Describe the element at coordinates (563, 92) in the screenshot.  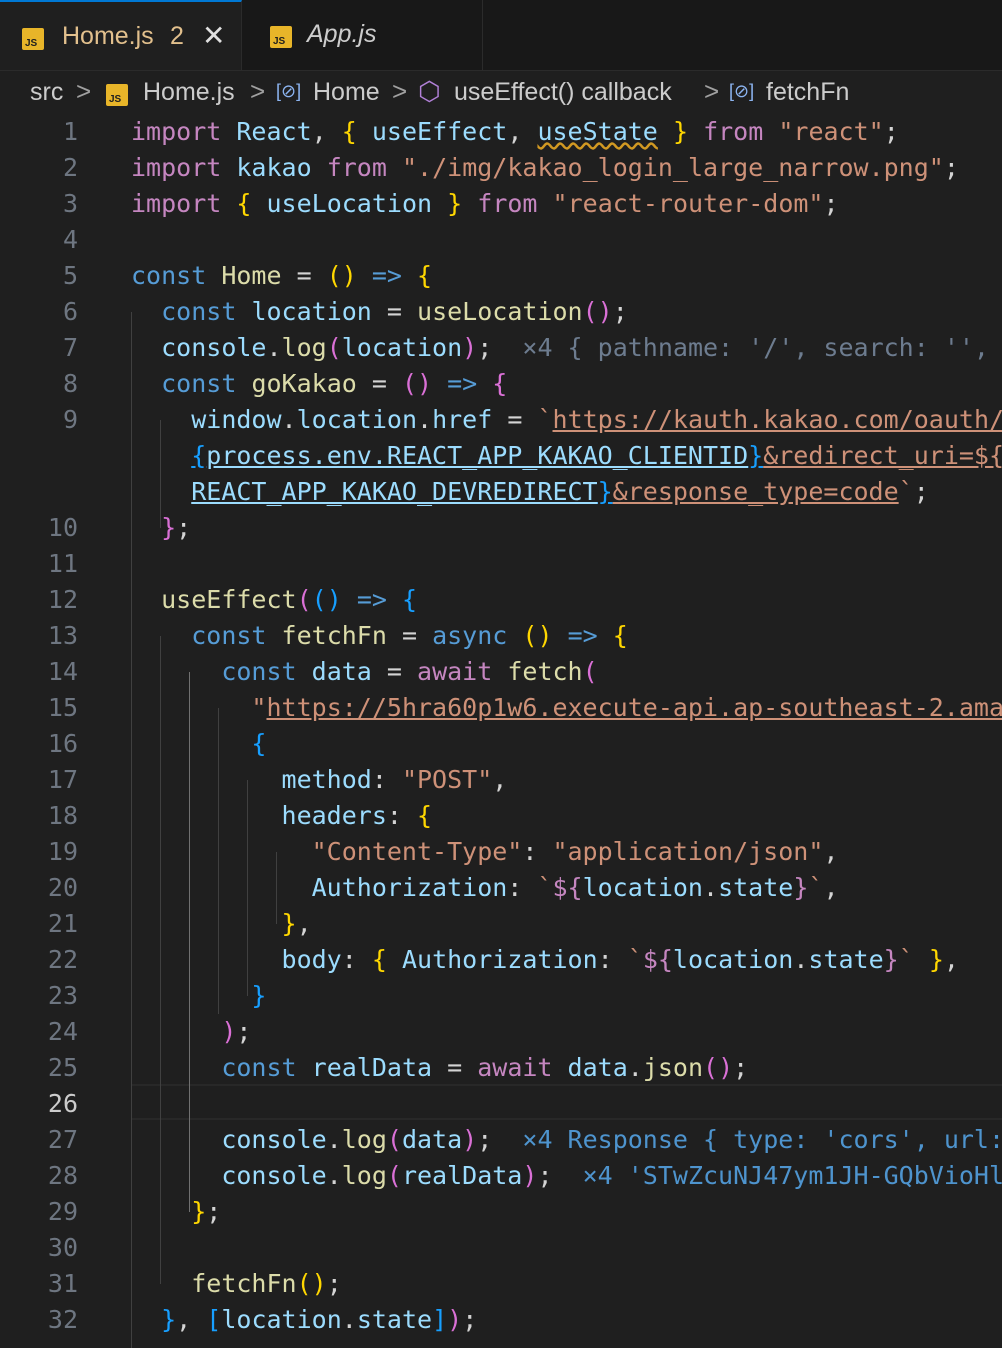
I see `breadcrumb-symbol: useEffect() callback` at that location.